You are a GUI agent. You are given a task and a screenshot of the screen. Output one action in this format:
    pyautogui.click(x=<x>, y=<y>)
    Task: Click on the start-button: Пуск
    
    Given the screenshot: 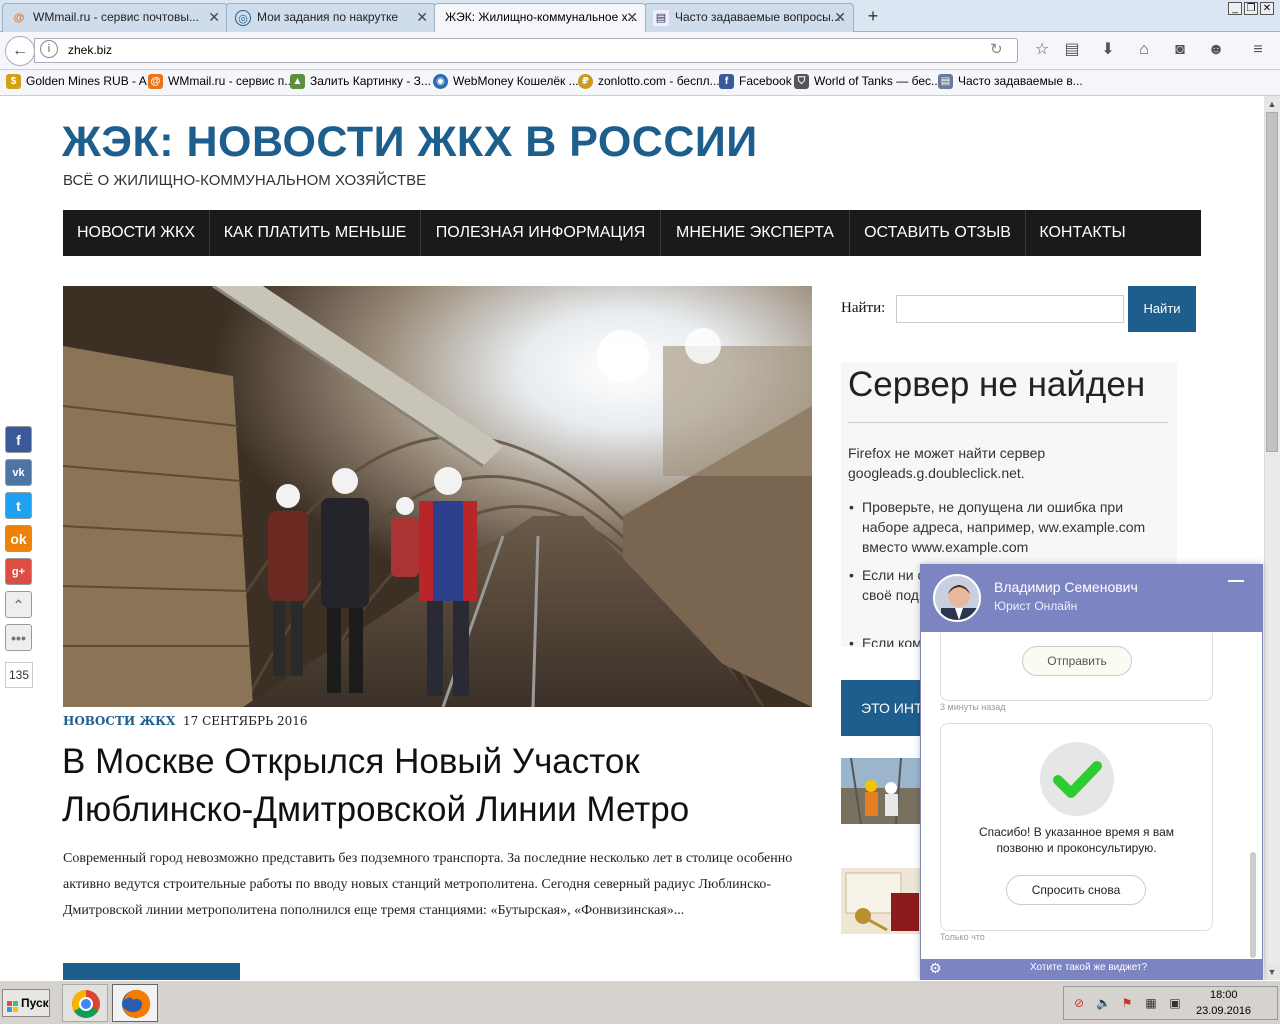 What is the action you would take?
    pyautogui.click(x=26, y=1003)
    